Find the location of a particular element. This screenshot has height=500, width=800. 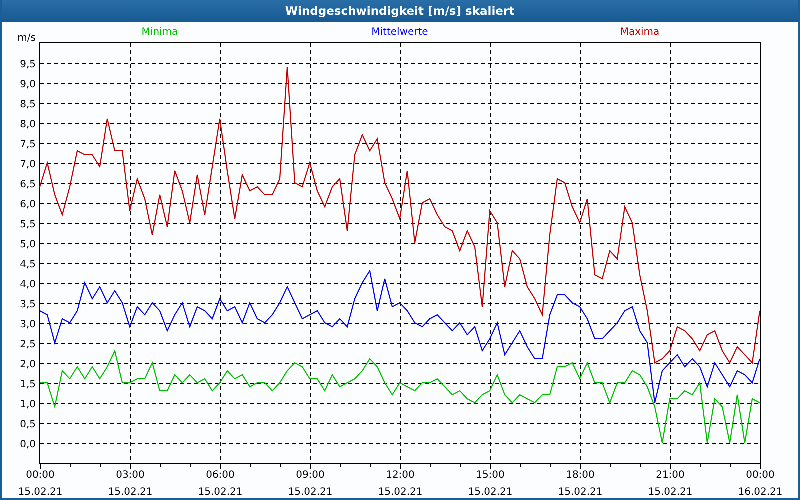

legend-label: Minima is located at coordinates (160, 32).